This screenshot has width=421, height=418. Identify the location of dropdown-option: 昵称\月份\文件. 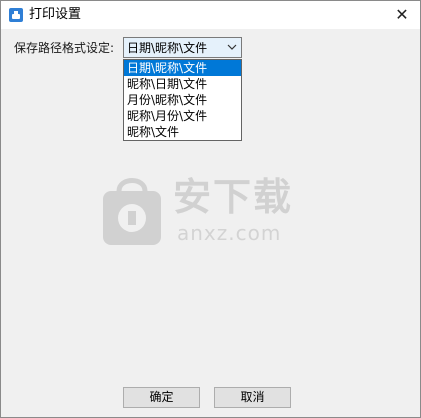
(182, 116).